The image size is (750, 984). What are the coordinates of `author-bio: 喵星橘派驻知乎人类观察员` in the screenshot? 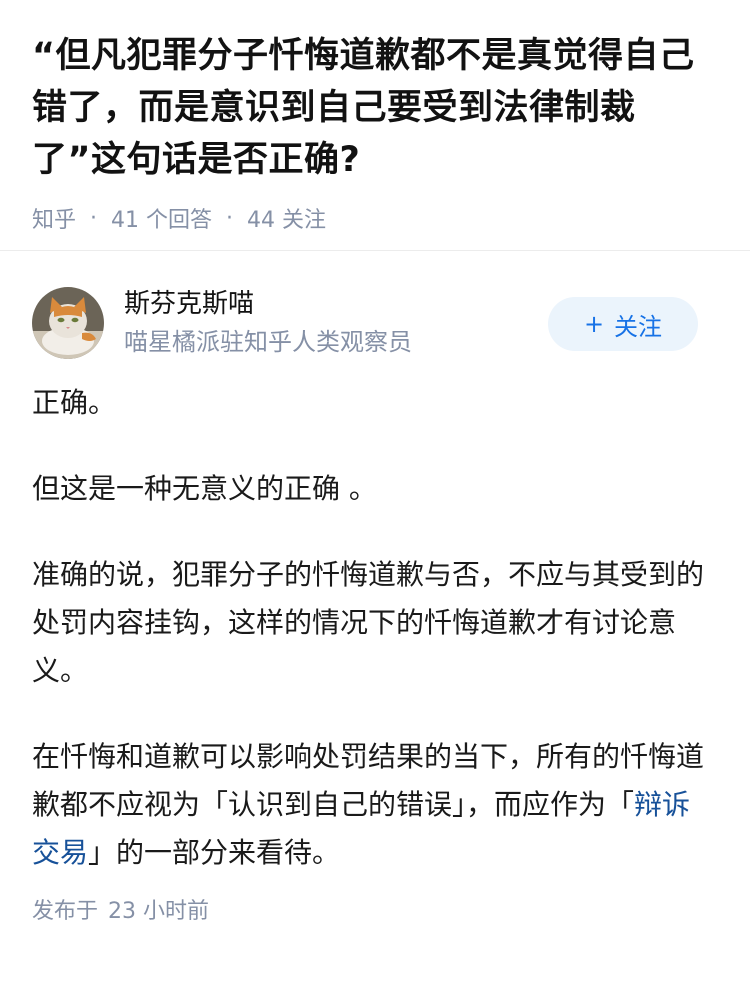 It's located at (268, 342).